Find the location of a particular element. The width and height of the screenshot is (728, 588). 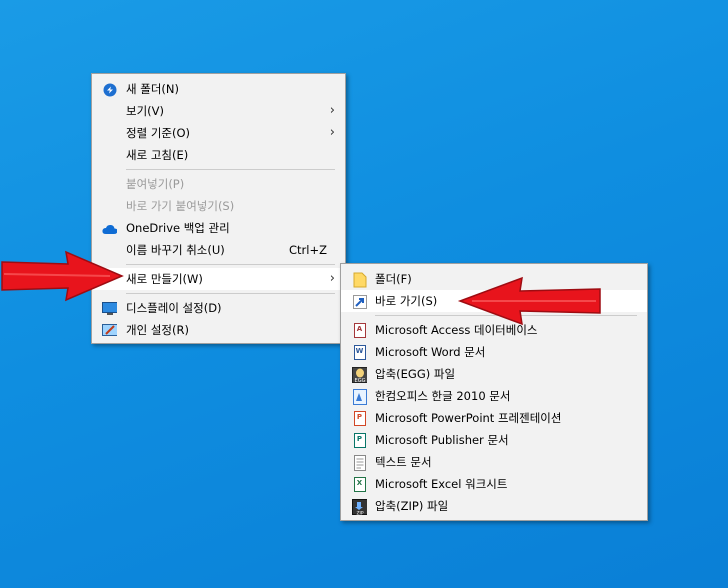

menu-item-label: 보기(V) is located at coordinates (145, 111).